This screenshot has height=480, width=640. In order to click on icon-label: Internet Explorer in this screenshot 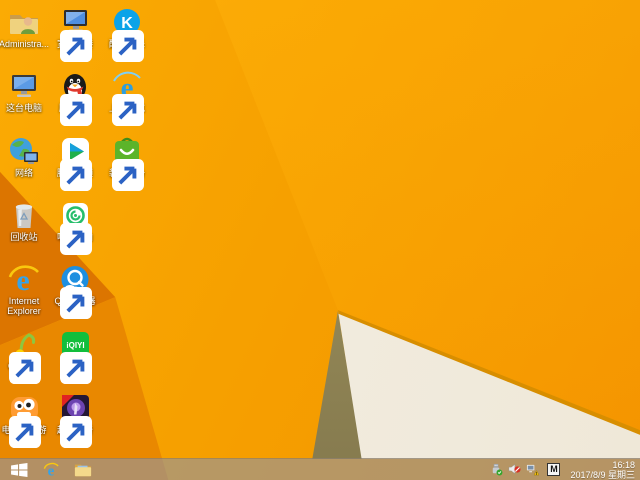, I will do `click(24, 306)`.